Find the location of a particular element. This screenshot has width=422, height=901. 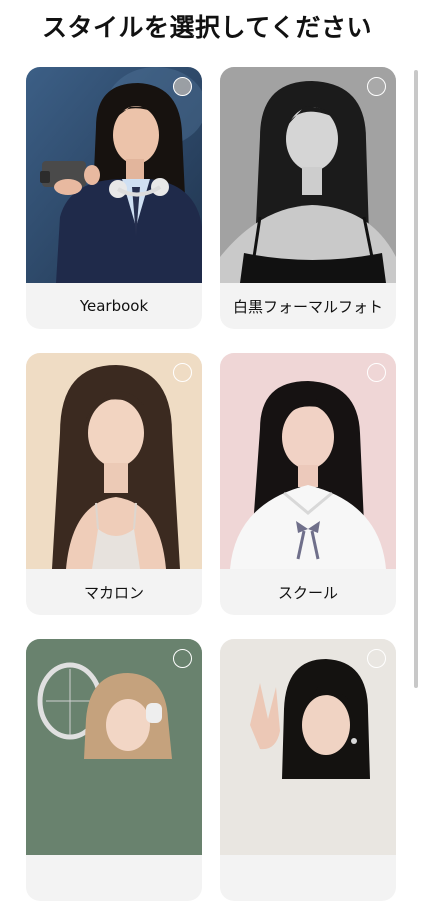

style-photo-macaron is located at coordinates (114, 461).